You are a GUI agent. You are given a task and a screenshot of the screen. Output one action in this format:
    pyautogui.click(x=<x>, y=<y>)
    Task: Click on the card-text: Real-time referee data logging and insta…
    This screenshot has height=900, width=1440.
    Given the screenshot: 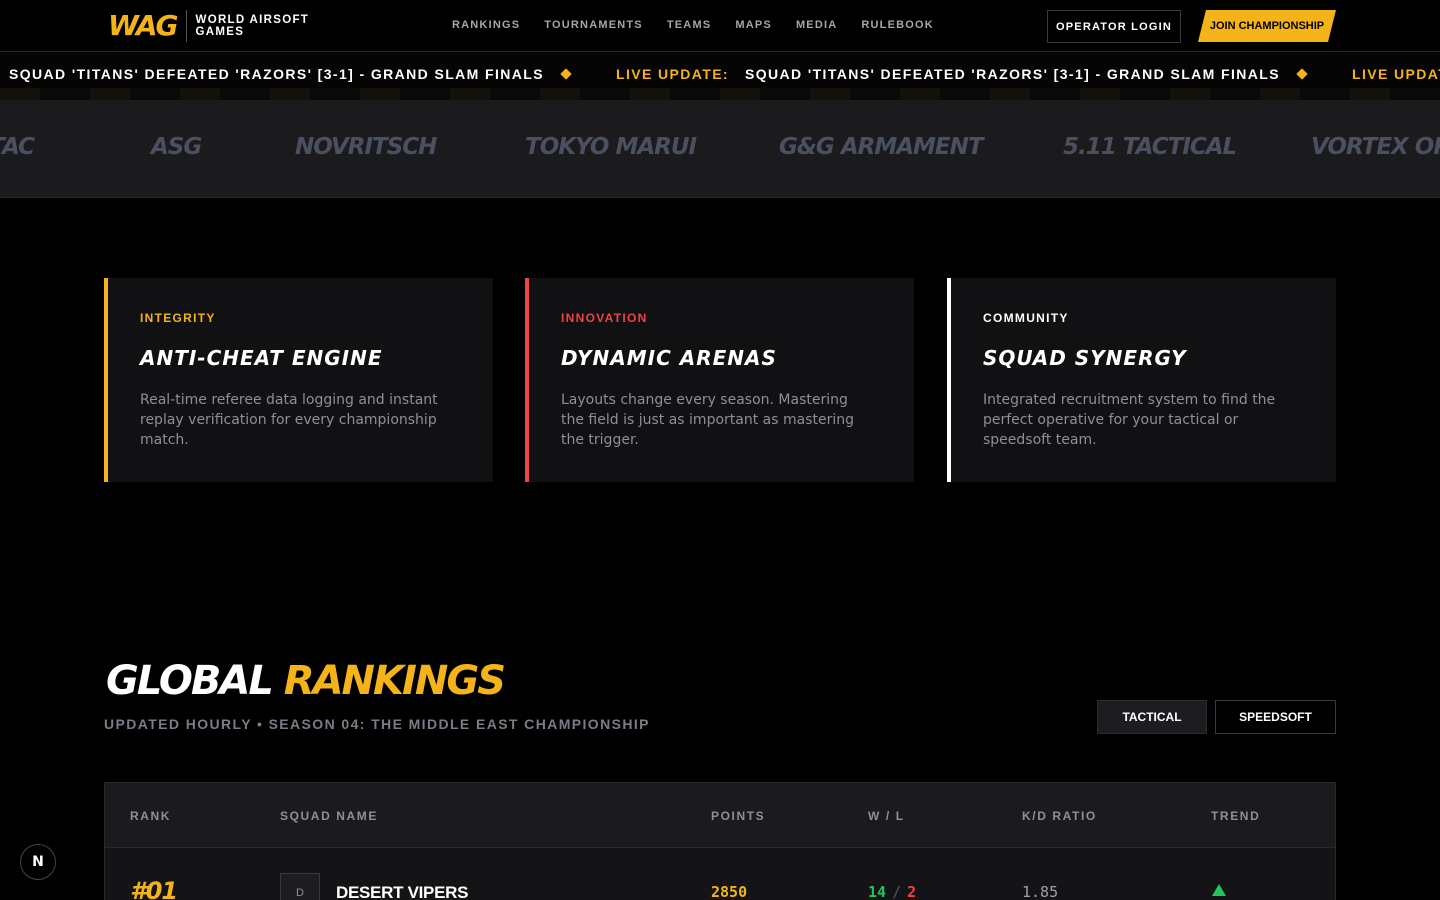 What is the action you would take?
    pyautogui.click(x=289, y=420)
    